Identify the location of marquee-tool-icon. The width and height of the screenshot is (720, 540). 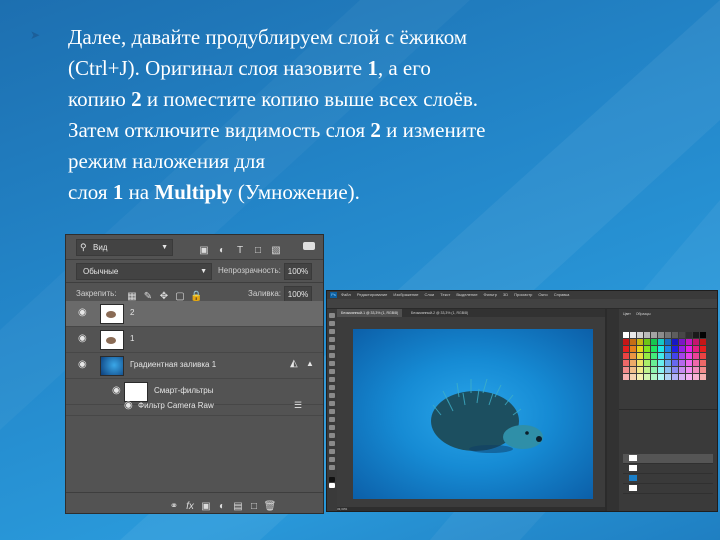
(332, 323).